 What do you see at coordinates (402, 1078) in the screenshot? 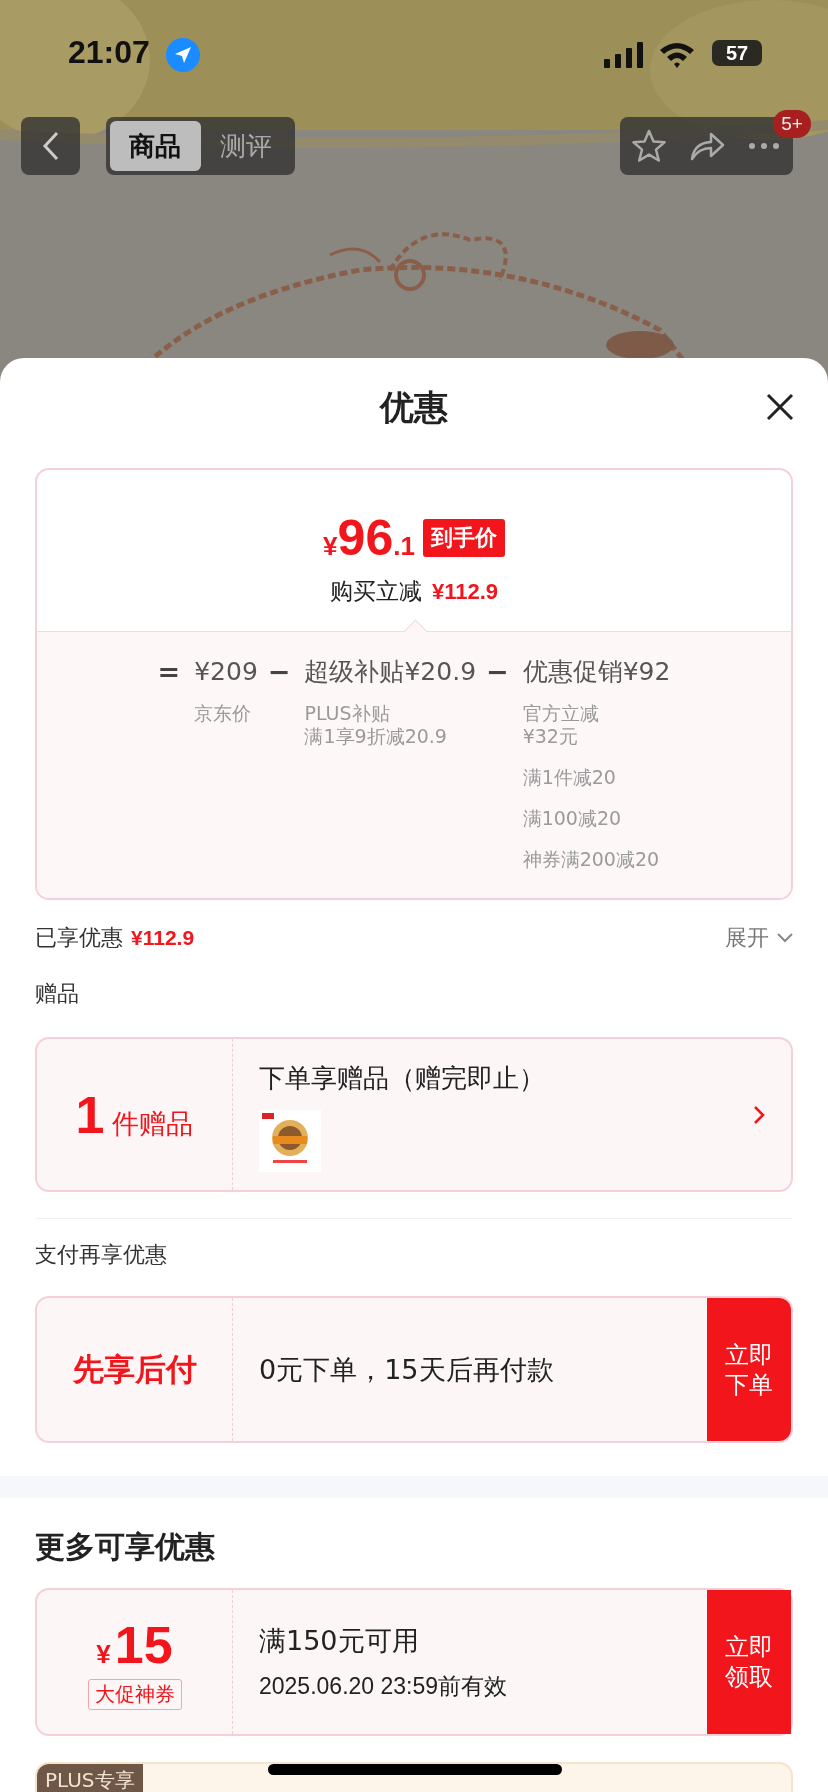
I see `gift-title: 下单享赠品（赠完即止）` at bounding box center [402, 1078].